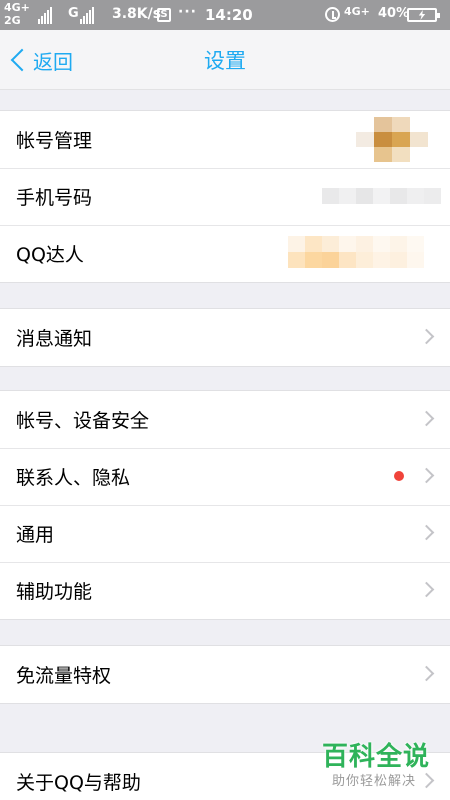  I want to click on clock: 14:20, so click(229, 15).